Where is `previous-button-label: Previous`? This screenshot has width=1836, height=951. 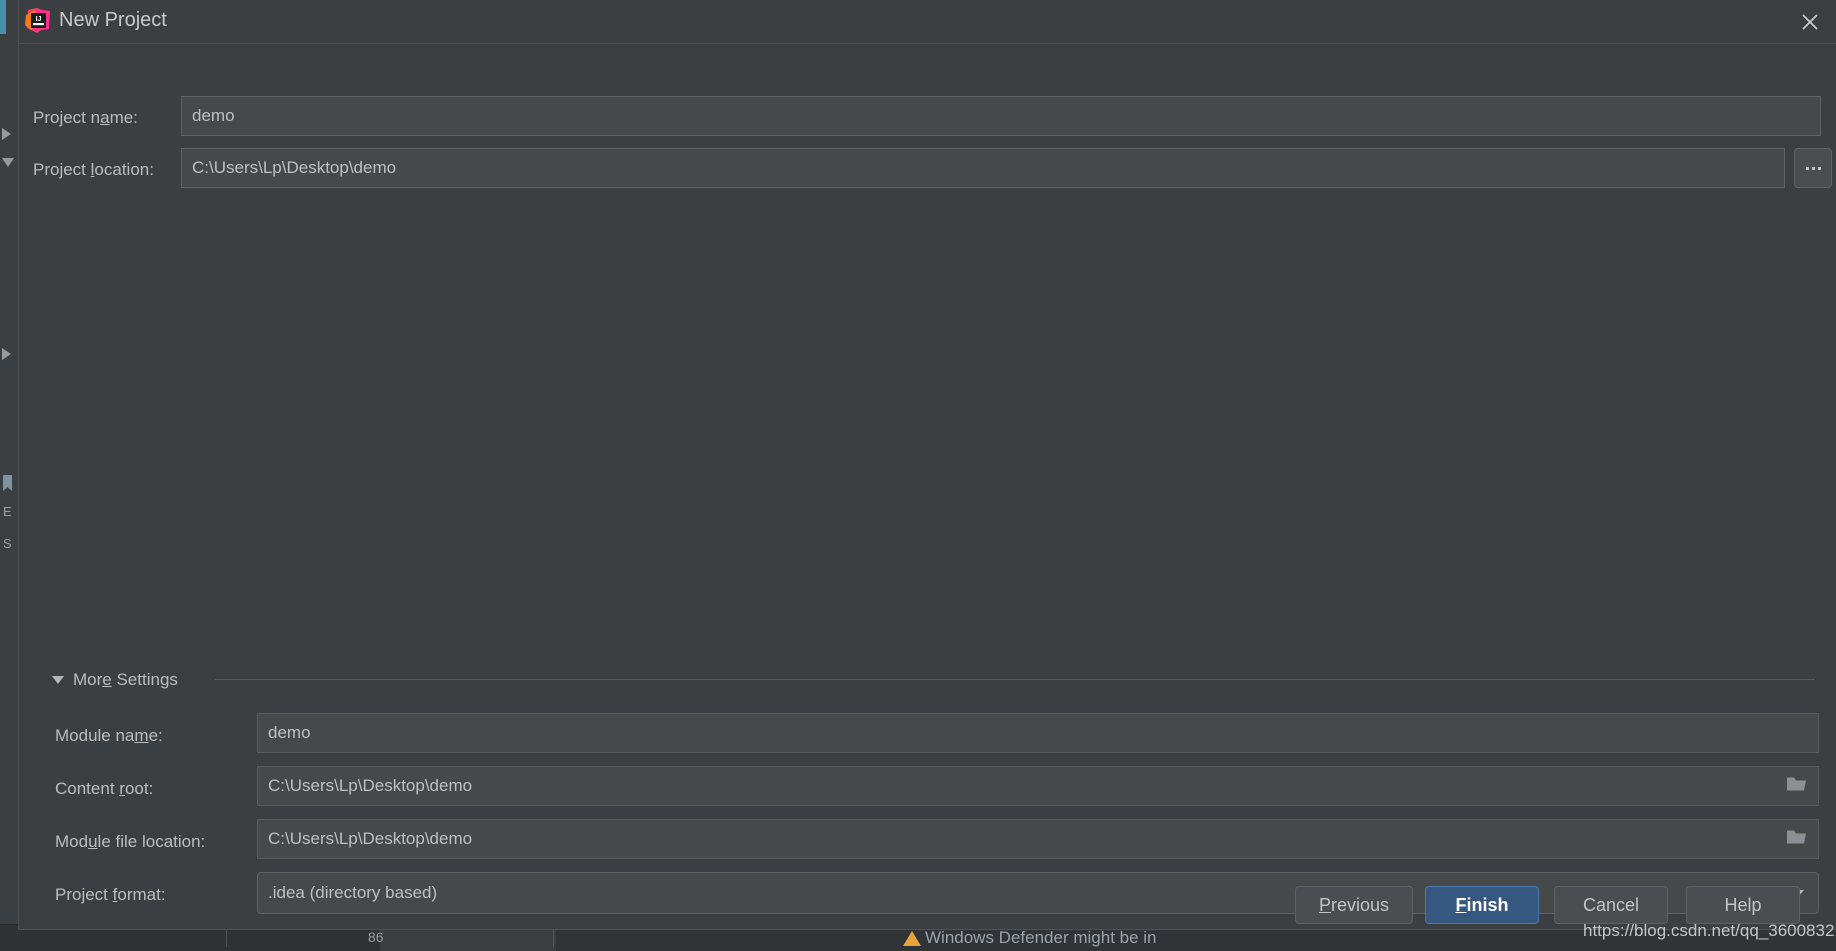
previous-button-label: Previous is located at coordinates (1354, 904).